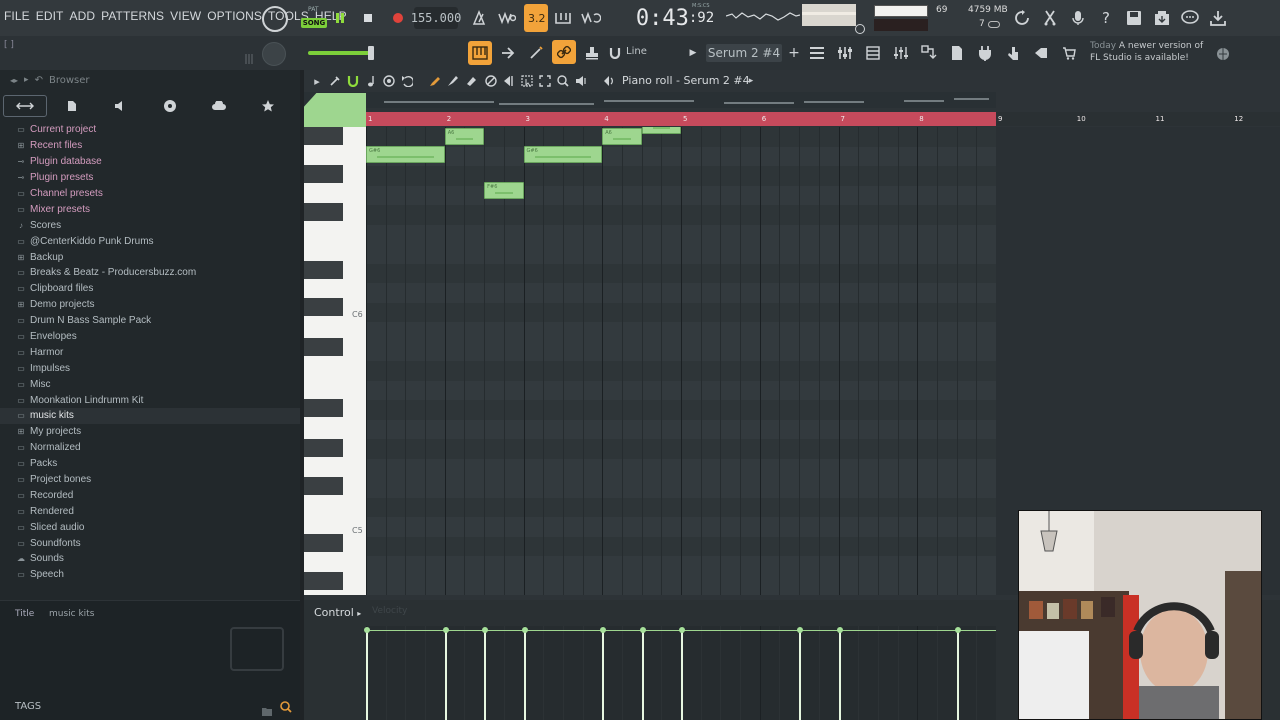 This screenshot has height=720, width=1280. I want to click on tab-files, so click(71, 106).